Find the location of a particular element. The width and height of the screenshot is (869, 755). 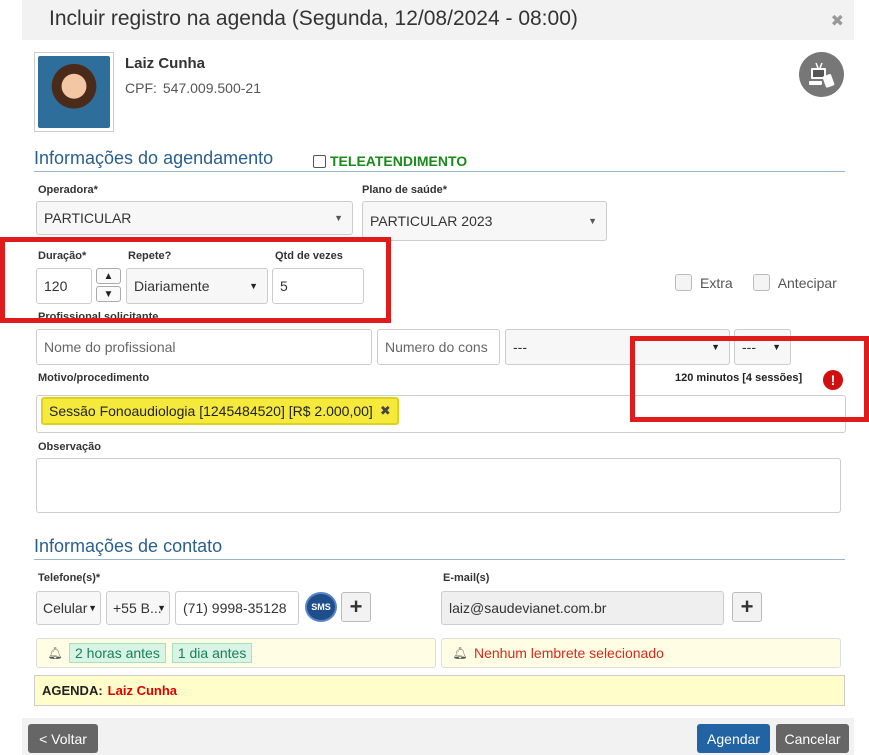

add-phone-button: + is located at coordinates (356, 607).